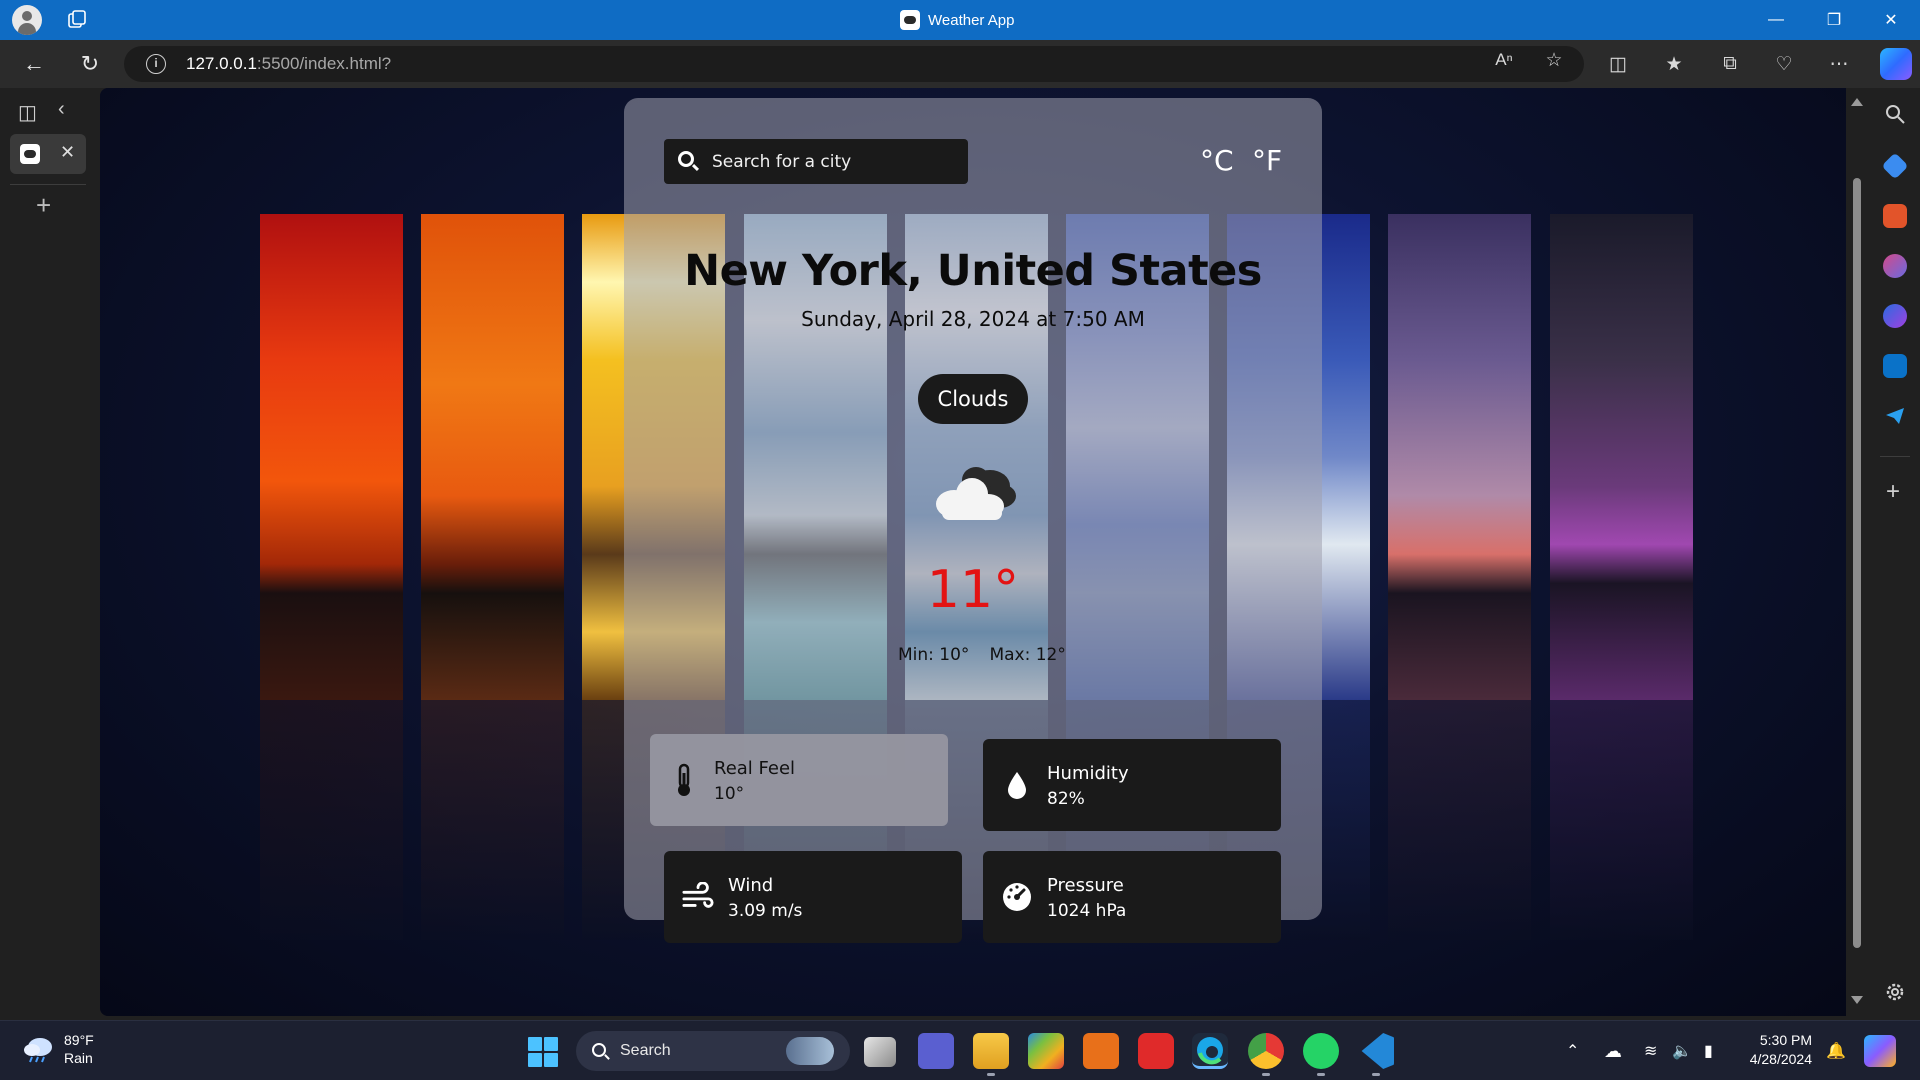 Image resolution: width=1920 pixels, height=1080 pixels. I want to click on taskbar-weather: 89°F Rain, so click(79, 1049).